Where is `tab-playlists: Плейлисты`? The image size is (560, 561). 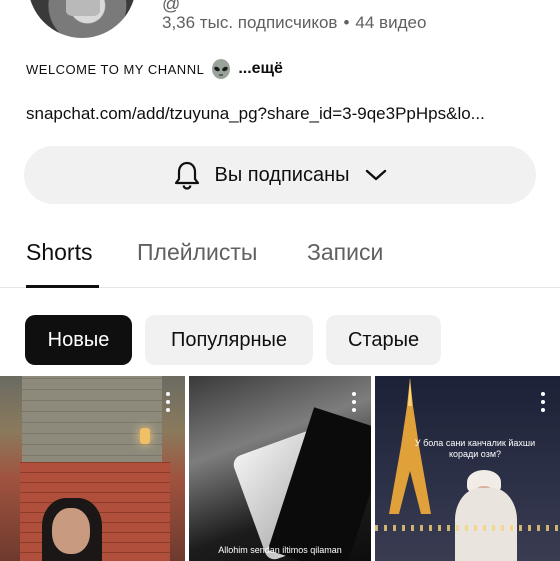
tab-playlists: Плейлисты is located at coordinates (197, 252).